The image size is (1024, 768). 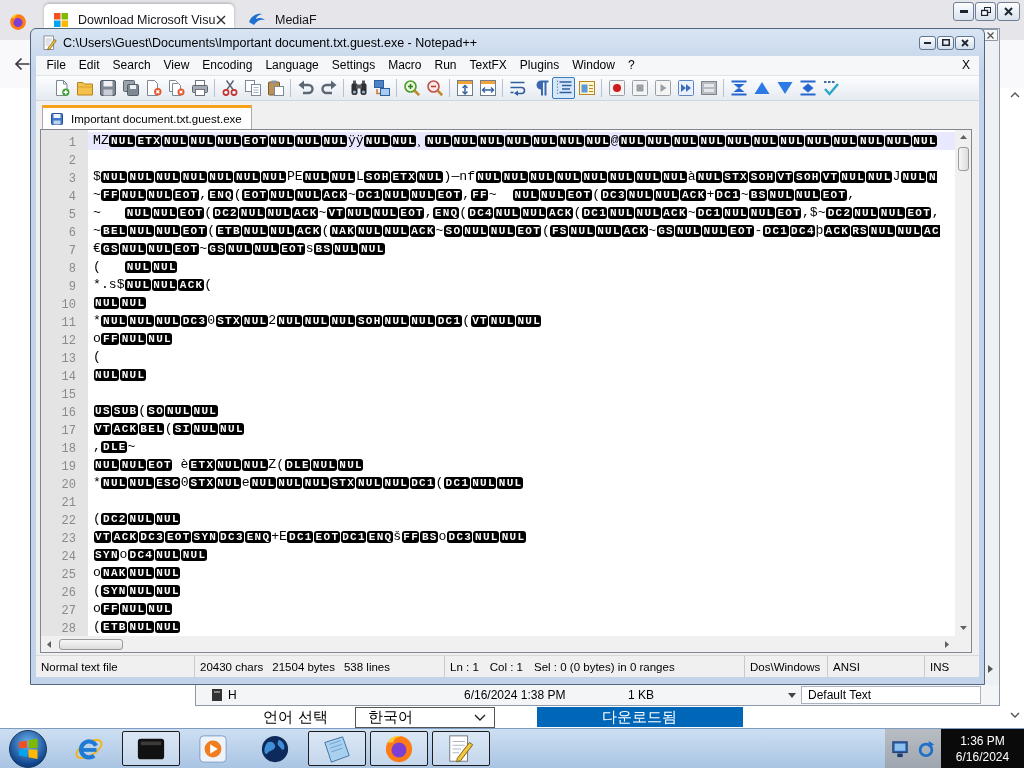 What do you see at coordinates (328, 88) in the screenshot?
I see `redo-icon` at bounding box center [328, 88].